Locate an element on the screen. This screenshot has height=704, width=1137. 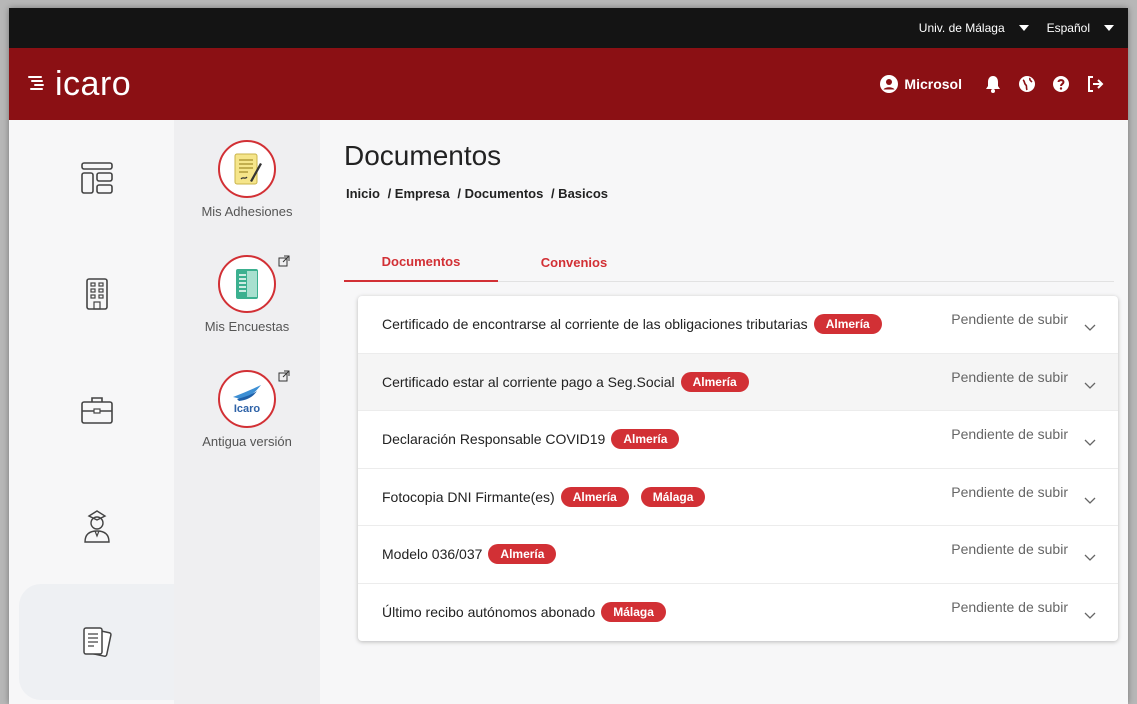
subnav-item-adhesiones: Mis Adhesiones is located at coordinates (247, 179).